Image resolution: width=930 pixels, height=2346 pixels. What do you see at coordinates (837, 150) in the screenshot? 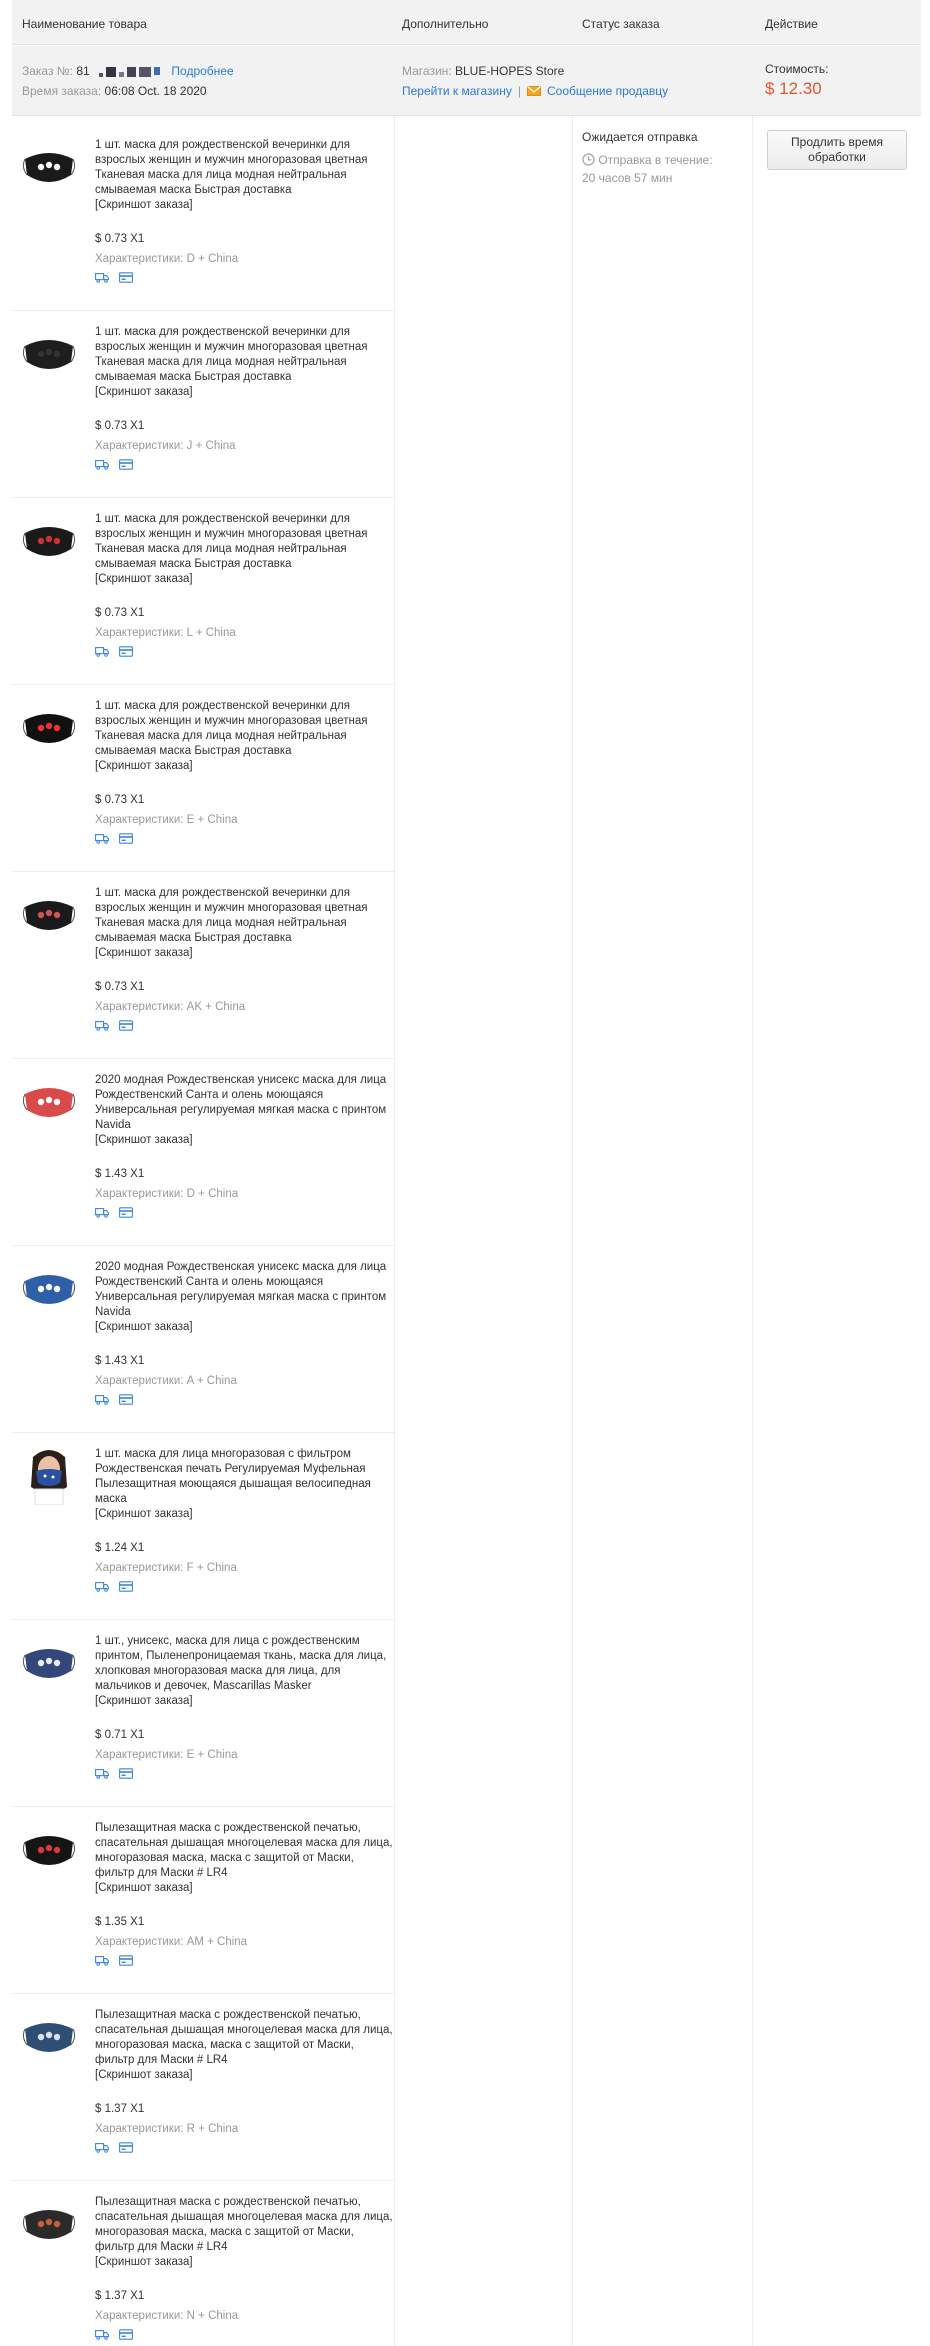
I see `extend-processing-time-button: Продлить время обработки` at bounding box center [837, 150].